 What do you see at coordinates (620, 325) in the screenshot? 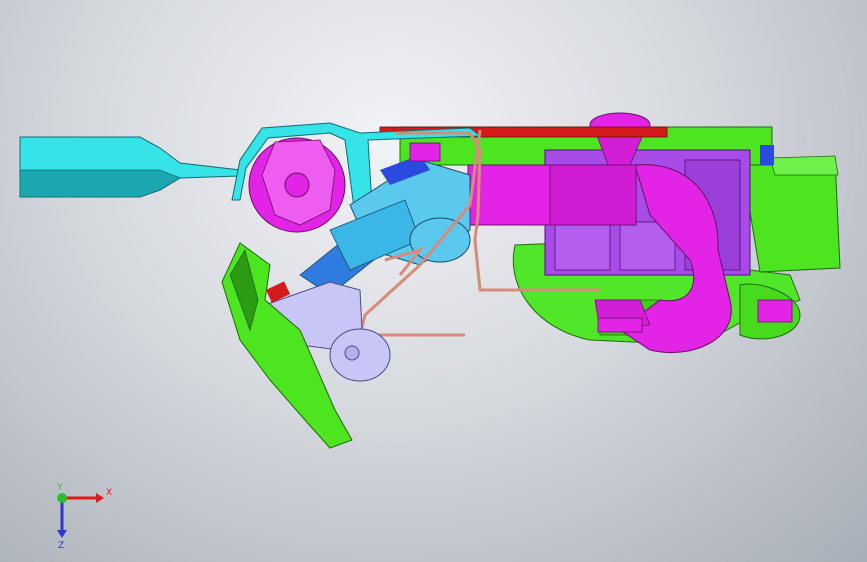
I see `pink-pin-right` at bounding box center [620, 325].